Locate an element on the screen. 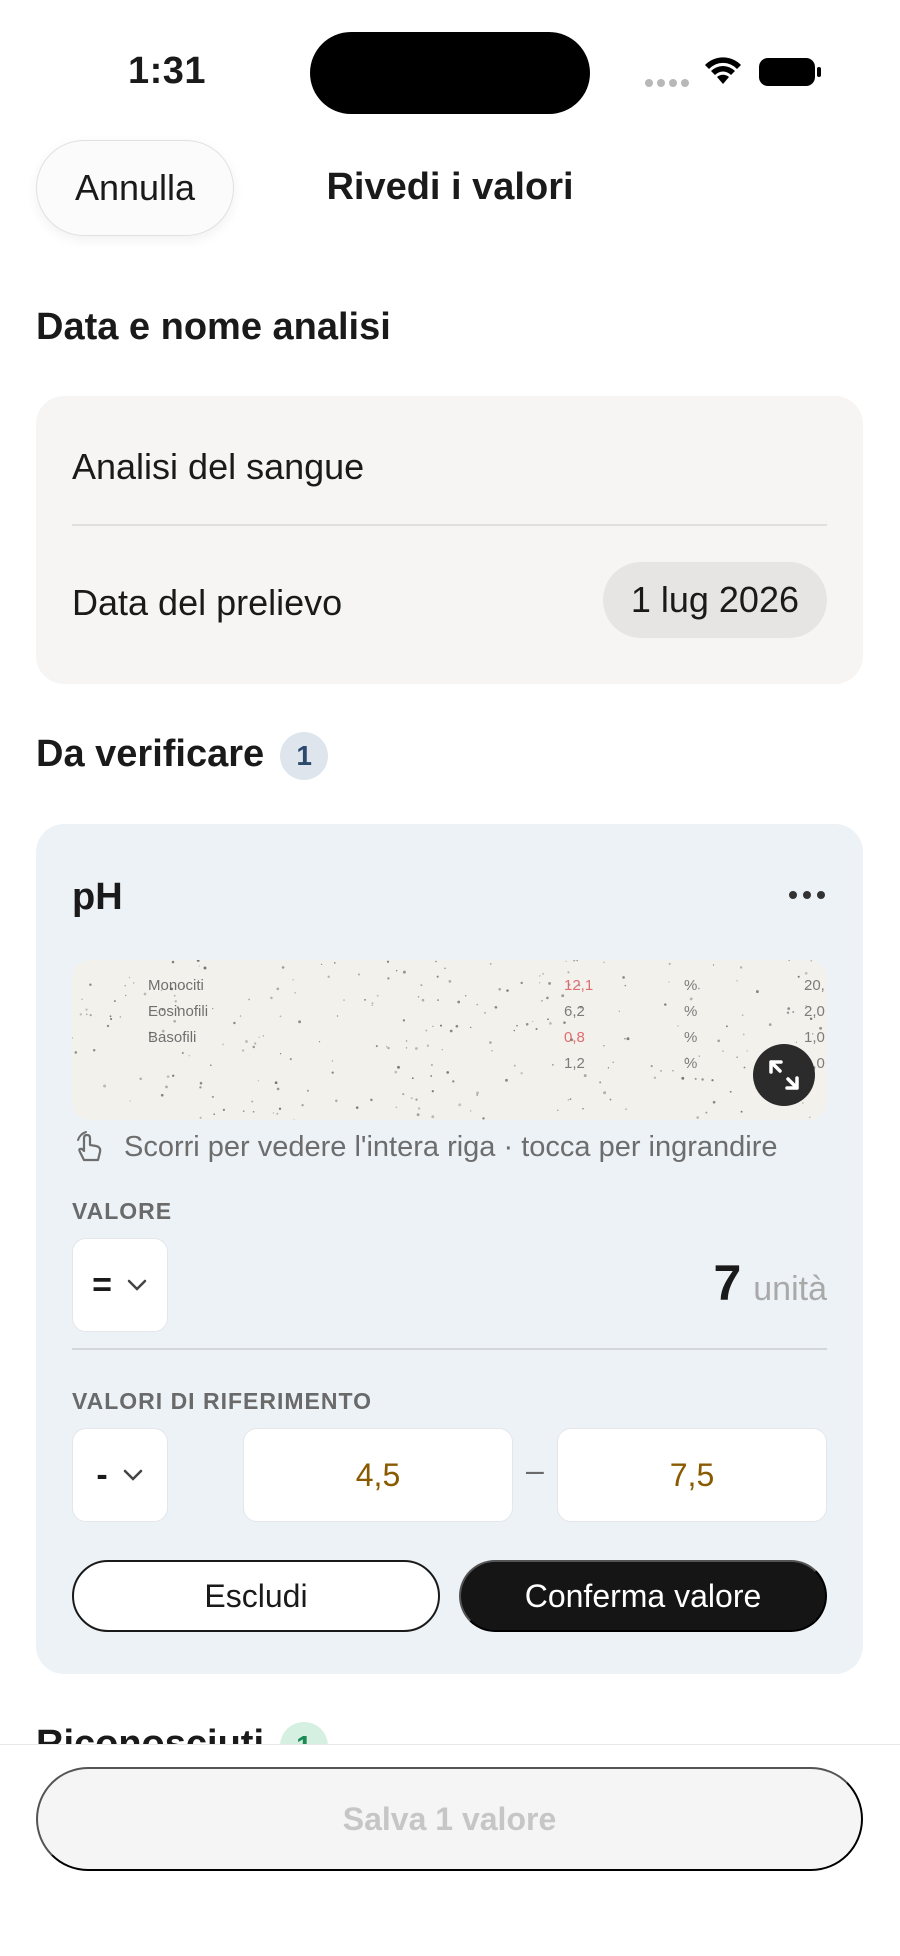 Image resolution: width=900 pixels, height=1956 pixels. reference-operator-select: - is located at coordinates (120, 1475).